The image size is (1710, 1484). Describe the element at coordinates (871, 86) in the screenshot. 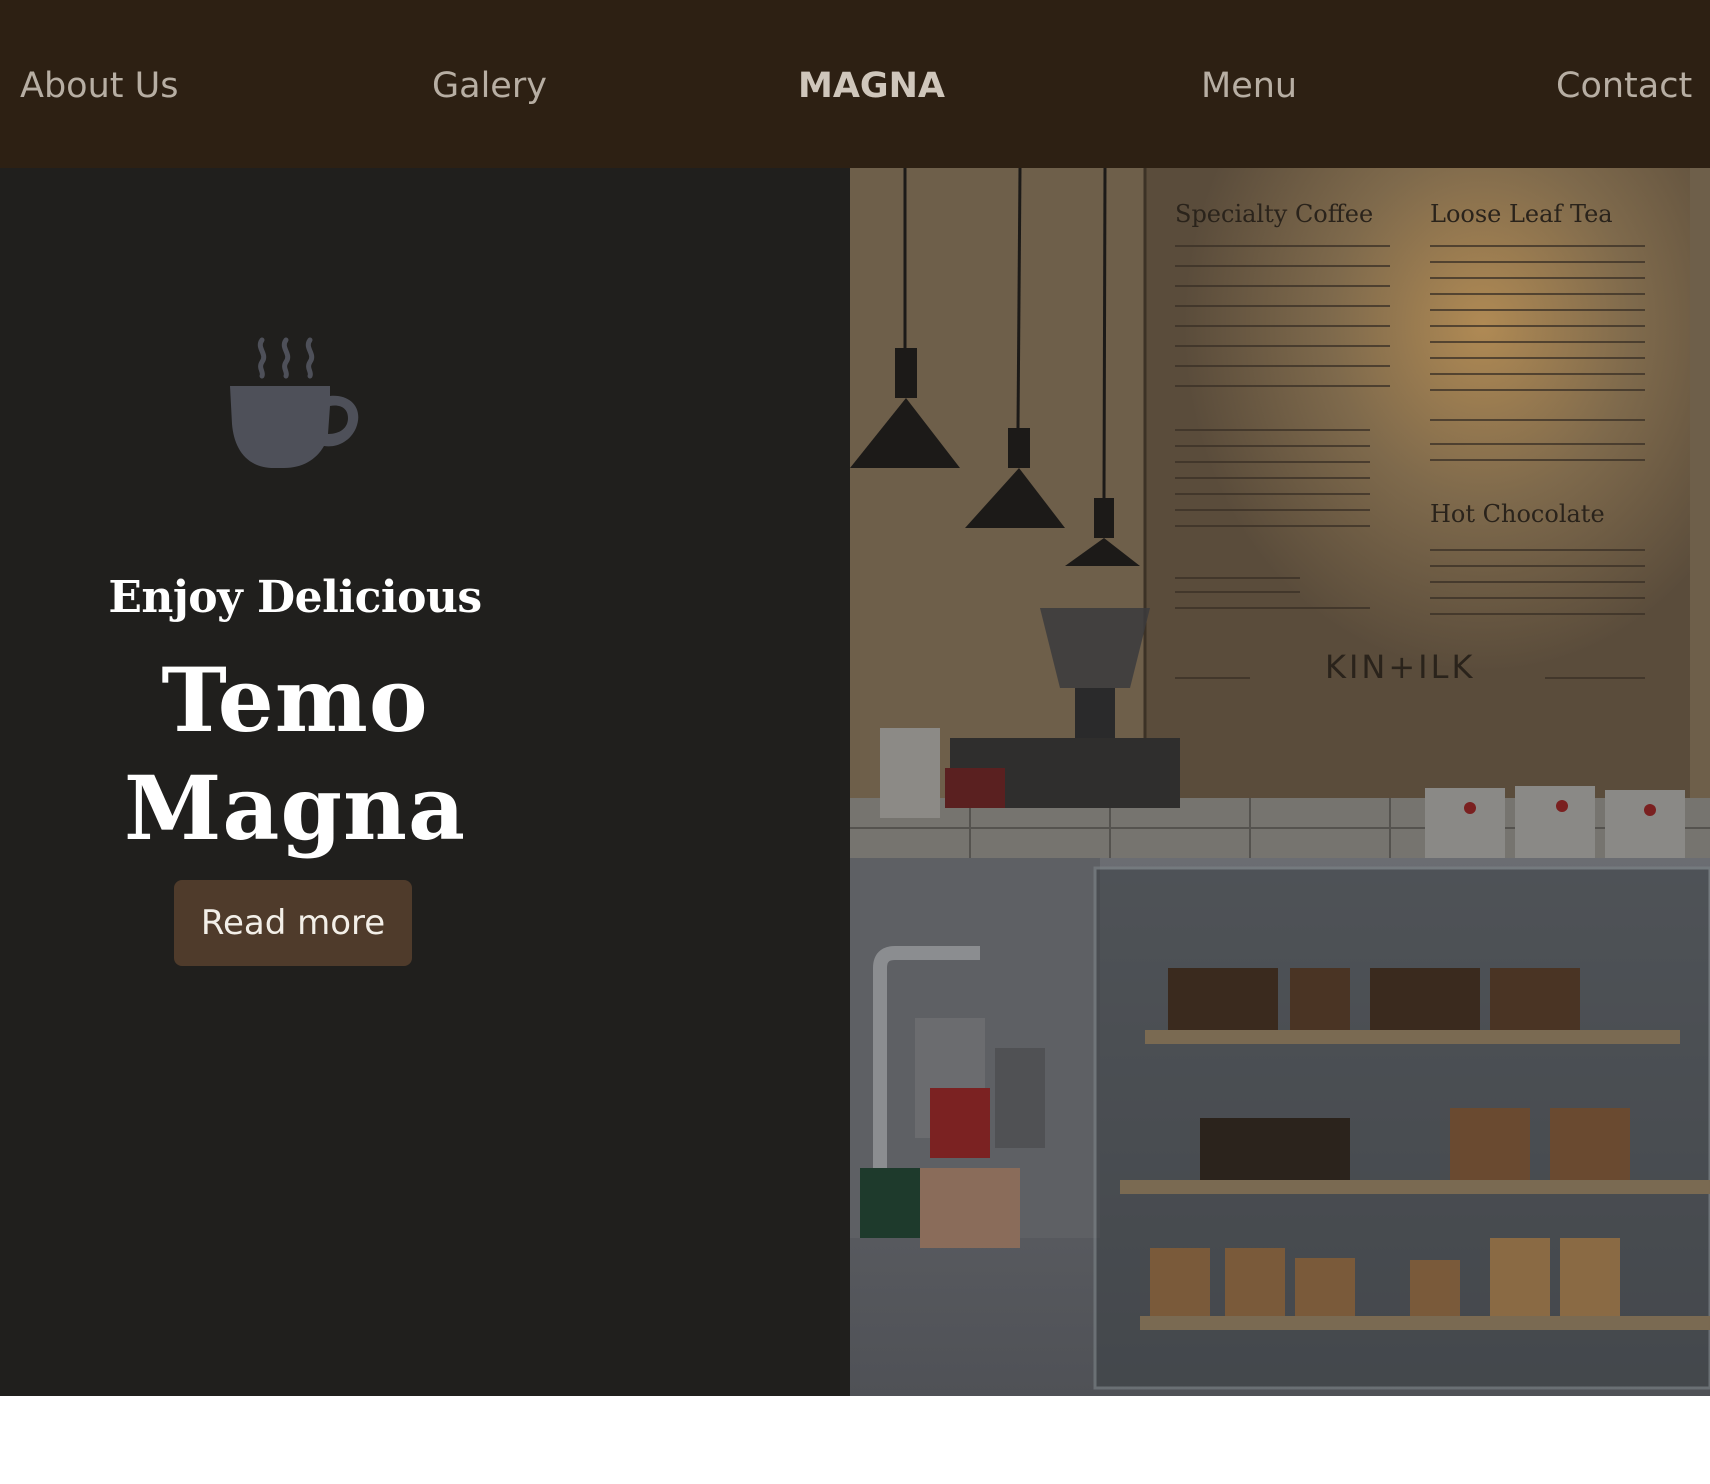

I see `brand-logo: MAGNA` at that location.